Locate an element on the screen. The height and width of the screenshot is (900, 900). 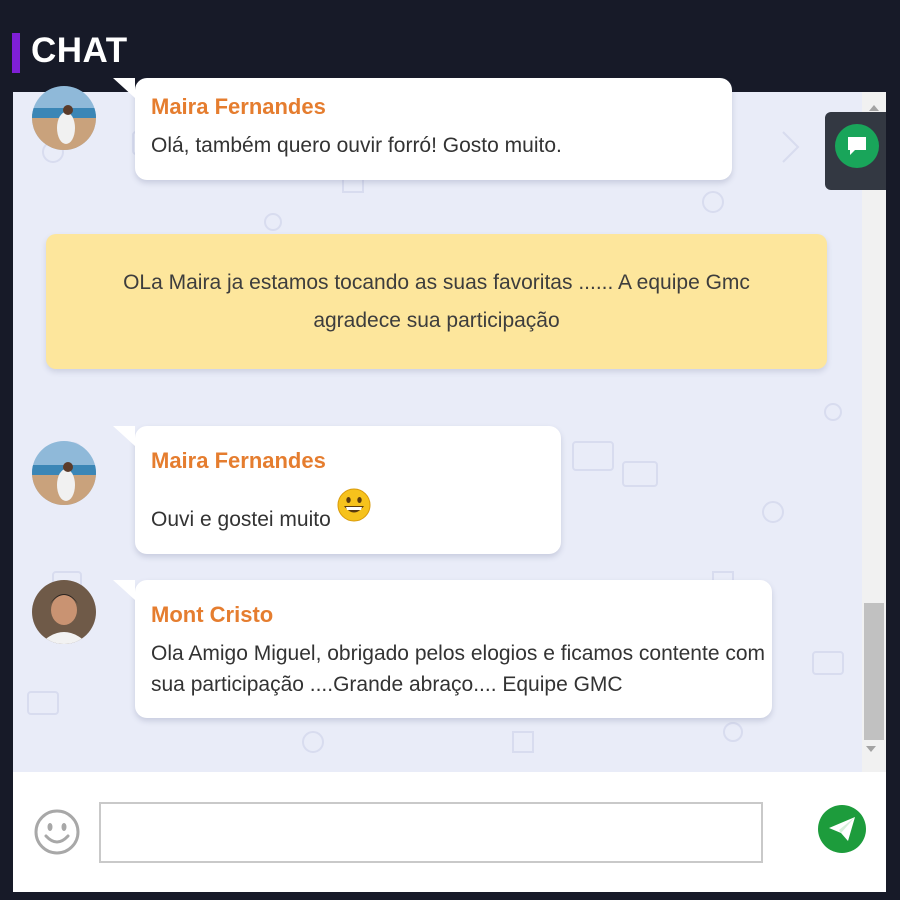
message-input is located at coordinates (431, 832).